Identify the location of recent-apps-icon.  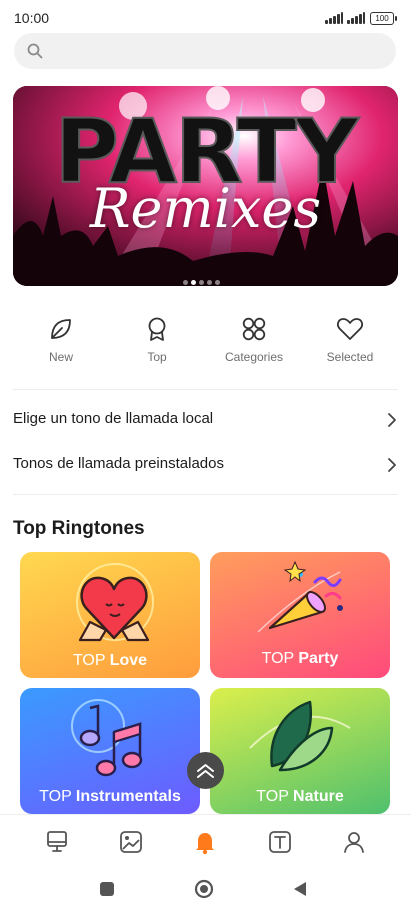
(107, 889).